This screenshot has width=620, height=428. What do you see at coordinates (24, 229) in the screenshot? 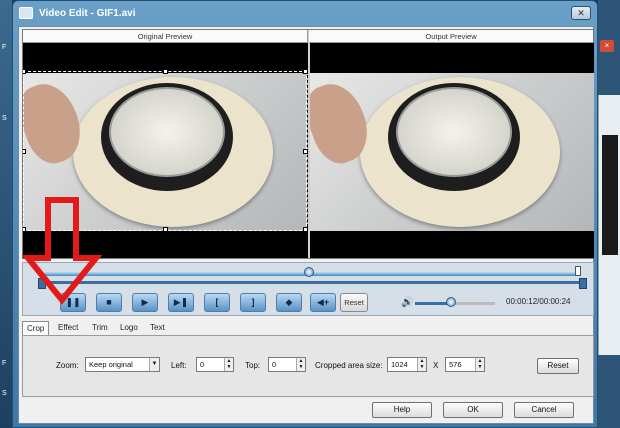
I see `crop-handle-bottom-left` at bounding box center [24, 229].